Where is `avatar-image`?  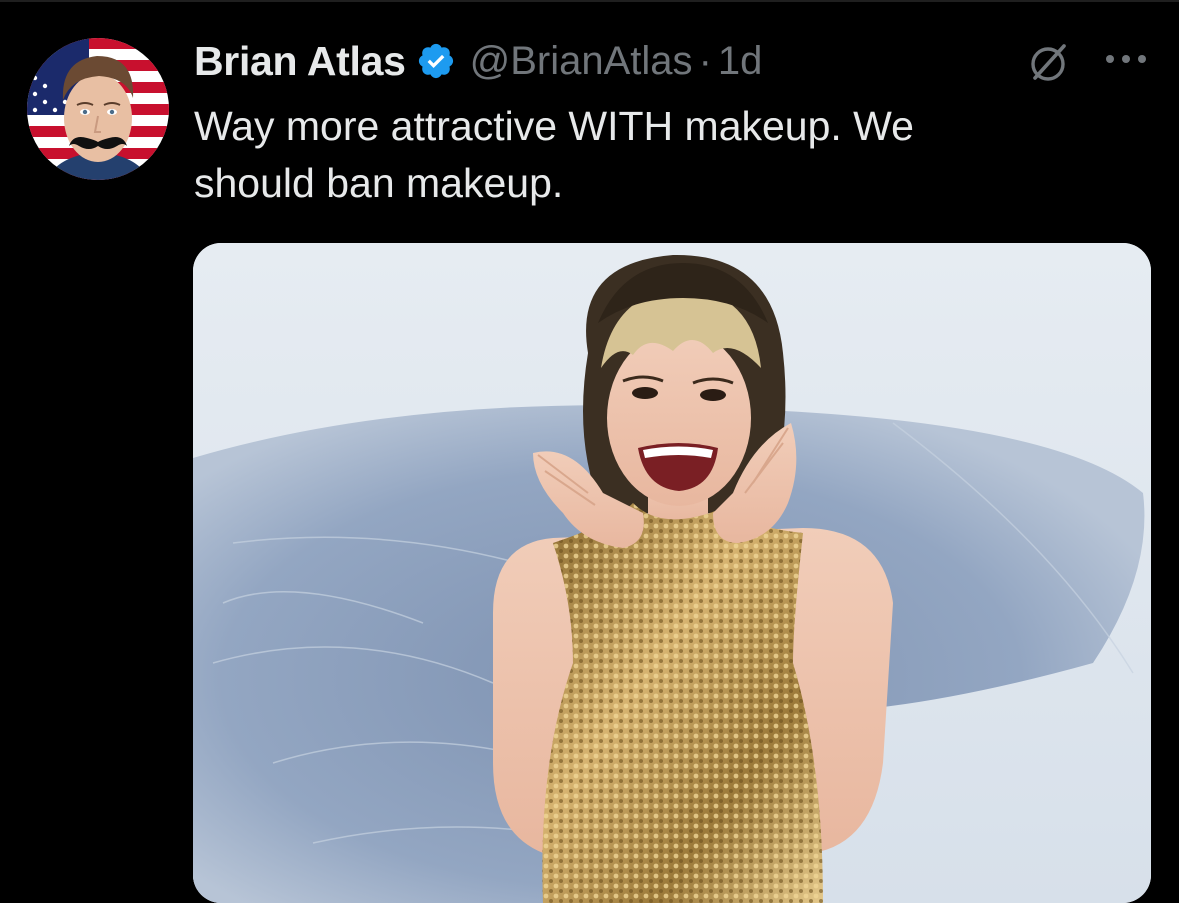 avatar-image is located at coordinates (98, 109).